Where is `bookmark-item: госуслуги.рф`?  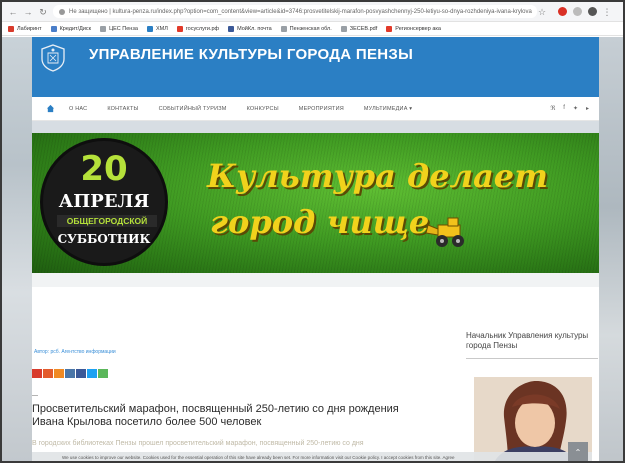 bookmark-item: госуслуги.рф is located at coordinates (198, 28).